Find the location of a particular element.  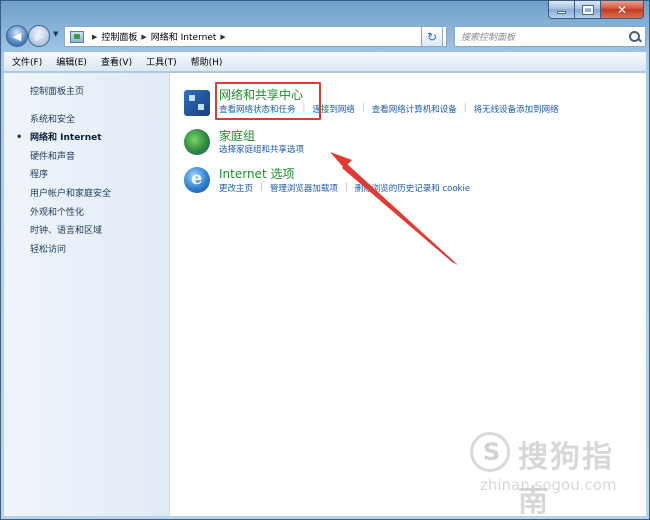

control-panel-icon is located at coordinates (77, 36).